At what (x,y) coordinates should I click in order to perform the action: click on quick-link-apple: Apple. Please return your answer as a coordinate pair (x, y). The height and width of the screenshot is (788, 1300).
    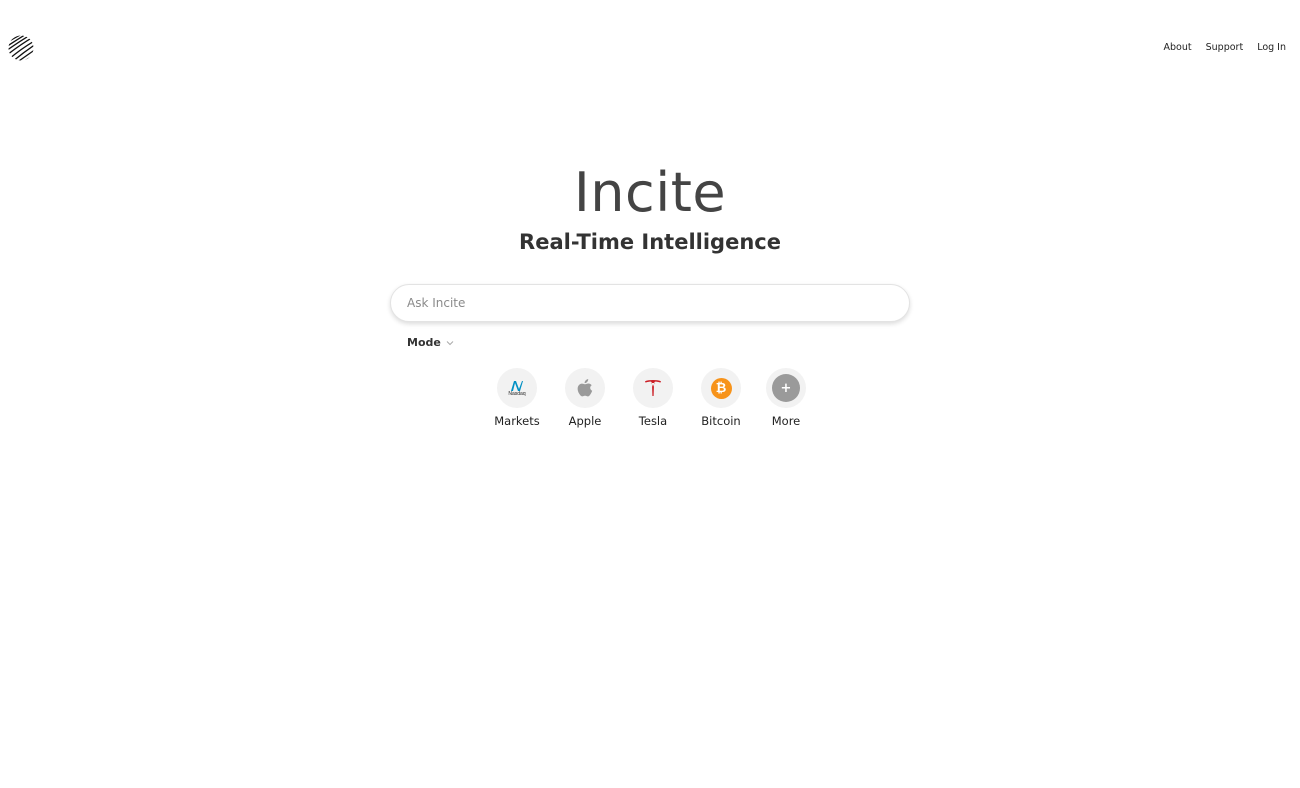
    Looking at the image, I should click on (585, 398).